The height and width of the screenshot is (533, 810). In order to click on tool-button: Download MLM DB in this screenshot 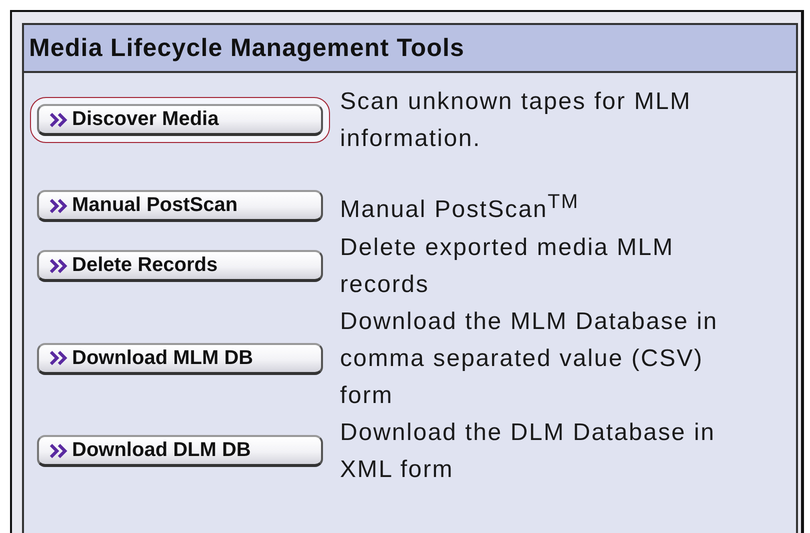, I will do `click(180, 358)`.